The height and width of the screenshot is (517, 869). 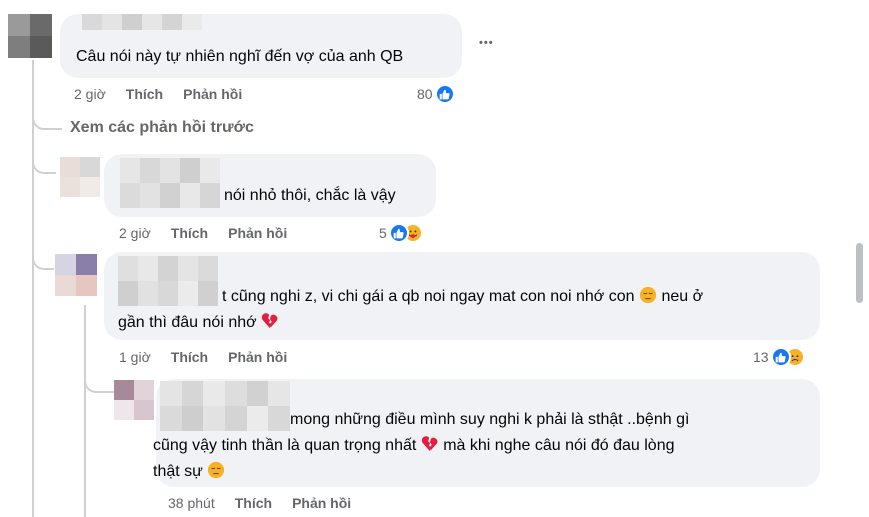 What do you see at coordinates (486, 43) in the screenshot?
I see `more-options-icon: •••` at bounding box center [486, 43].